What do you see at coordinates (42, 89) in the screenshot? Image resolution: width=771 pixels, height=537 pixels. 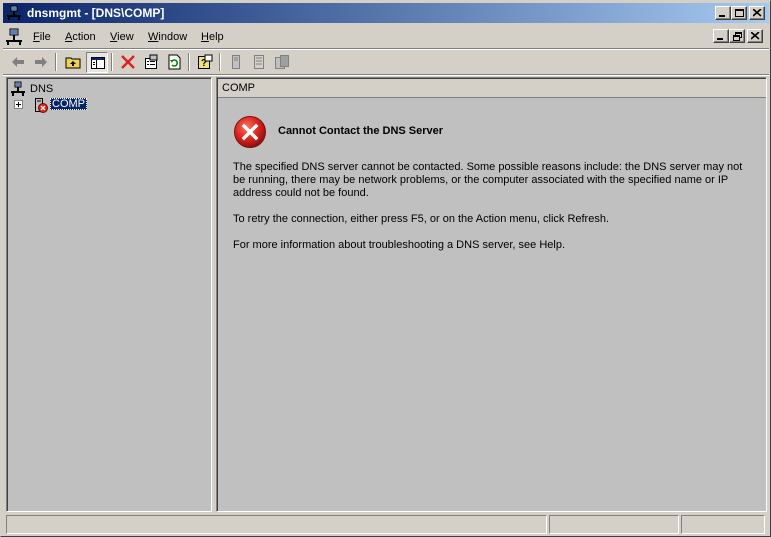 I see `tree-item-label: DNS` at bounding box center [42, 89].